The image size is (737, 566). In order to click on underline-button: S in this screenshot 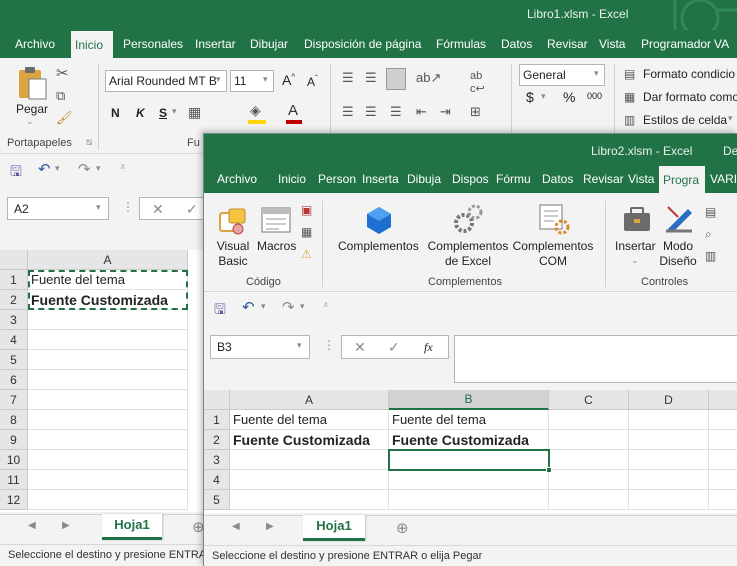, I will do `click(163, 113)`.